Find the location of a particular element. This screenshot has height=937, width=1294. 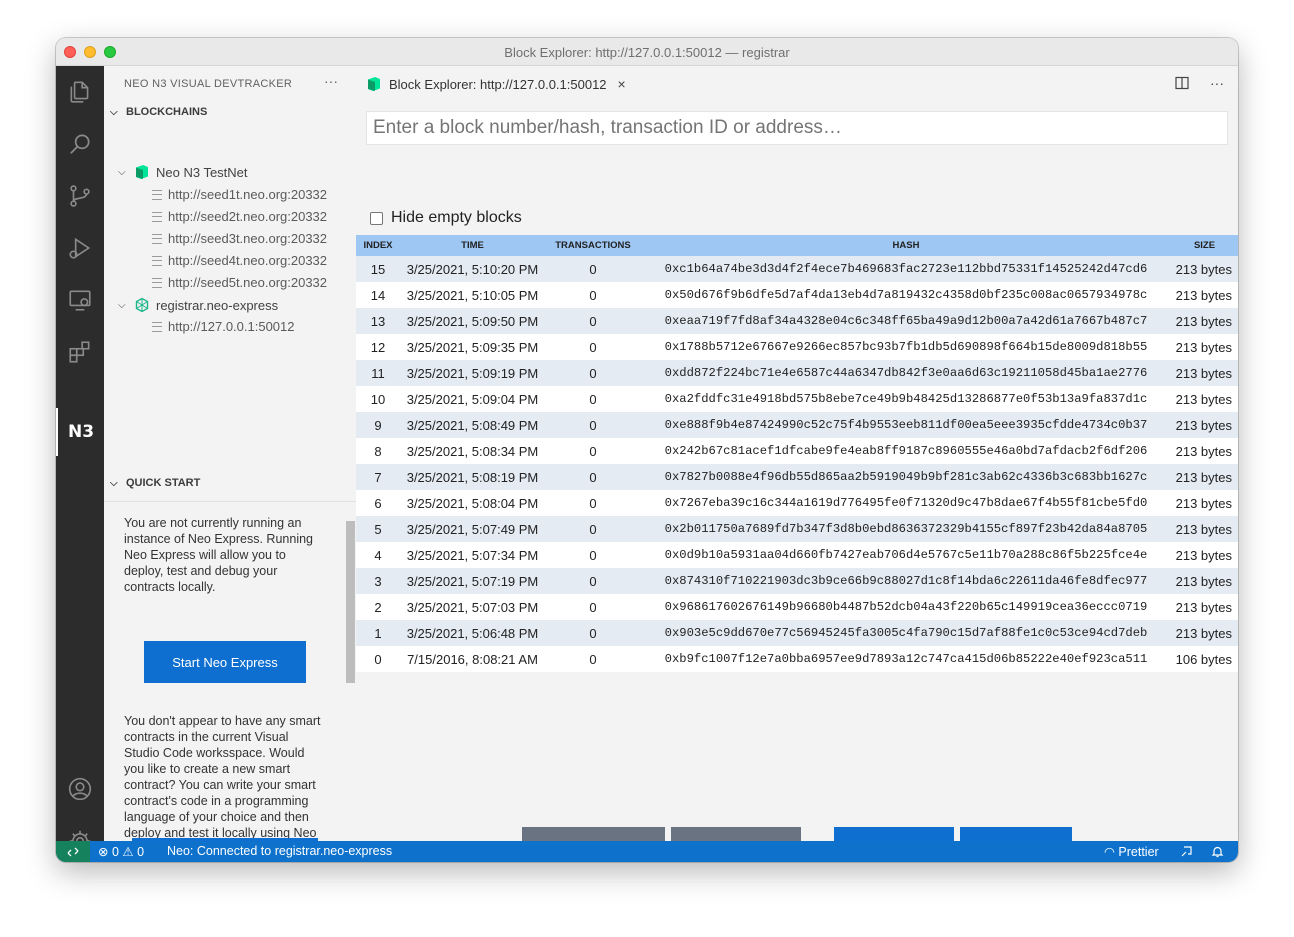

tree-item-neo-express: ⌵ registrar.neo-express is located at coordinates (198, 305).